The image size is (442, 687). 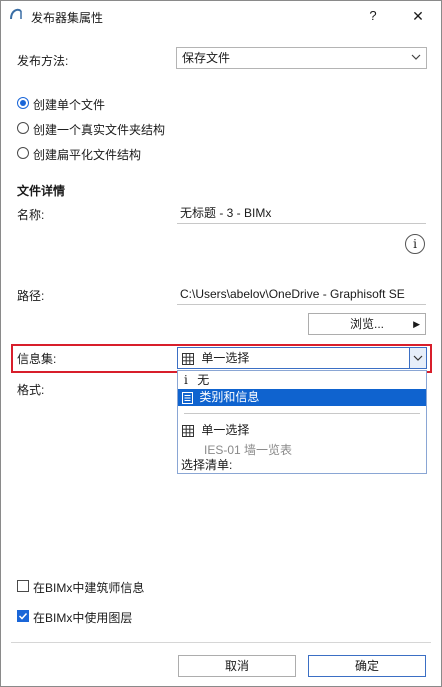 What do you see at coordinates (301, 213) in the screenshot?
I see `name-field: 无标题 - 3 - BIMx` at bounding box center [301, 213].